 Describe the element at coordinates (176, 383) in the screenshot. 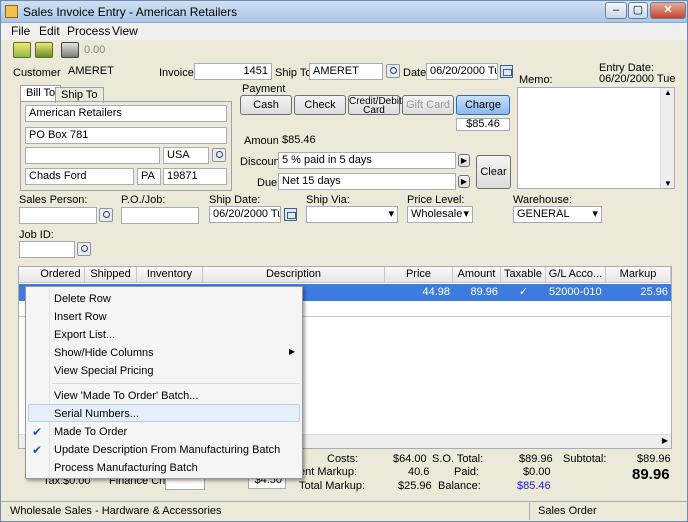

I see `menu-separator` at that location.